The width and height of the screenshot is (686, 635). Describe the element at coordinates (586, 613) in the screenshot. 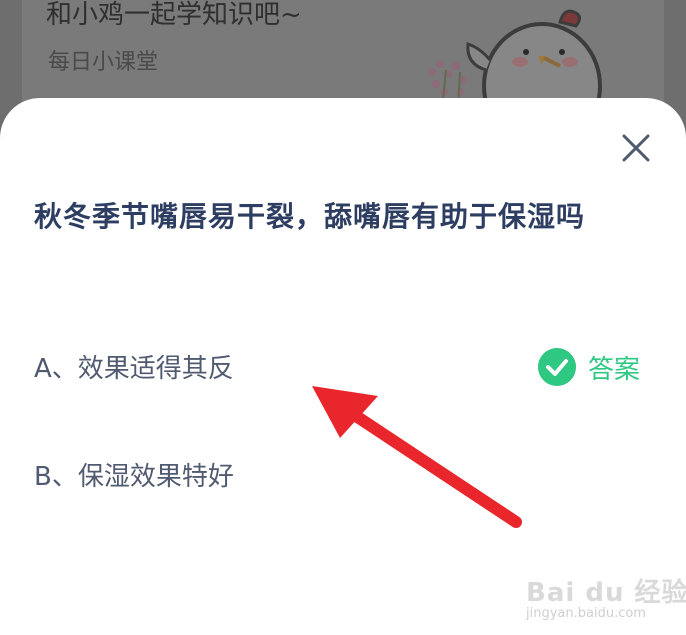

I see `watermark-url: jingyan.baidu.com` at that location.